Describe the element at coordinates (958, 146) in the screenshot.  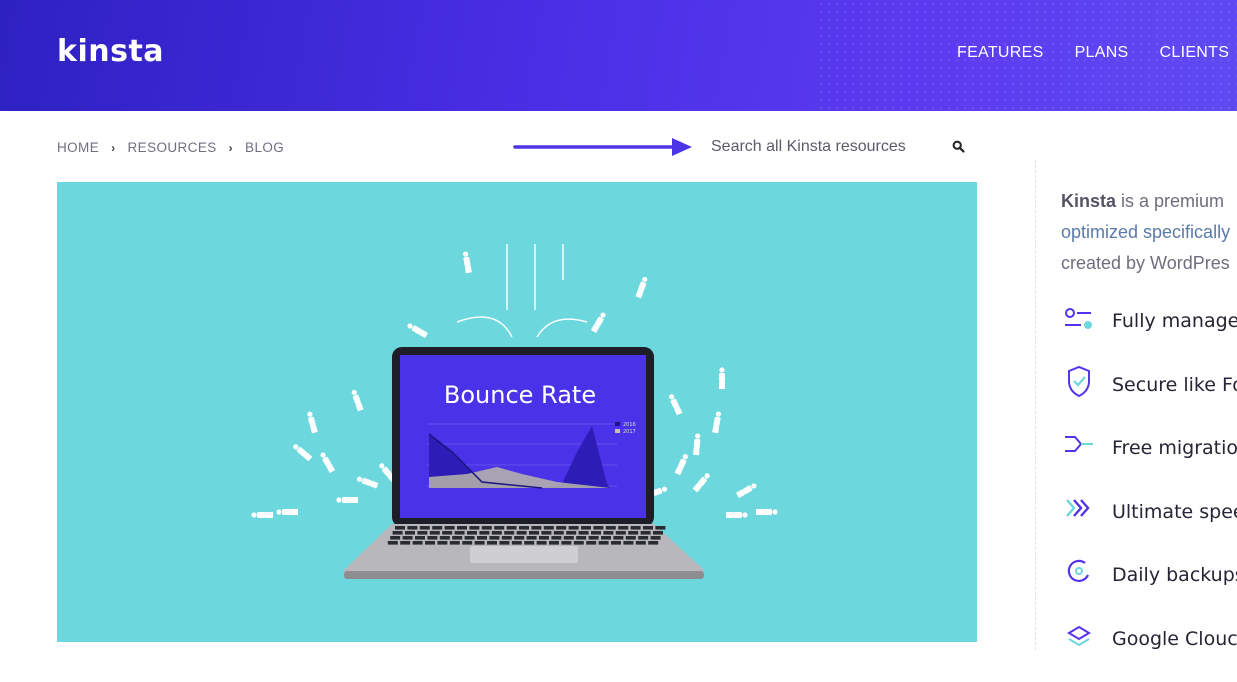
I see `search-icon` at that location.